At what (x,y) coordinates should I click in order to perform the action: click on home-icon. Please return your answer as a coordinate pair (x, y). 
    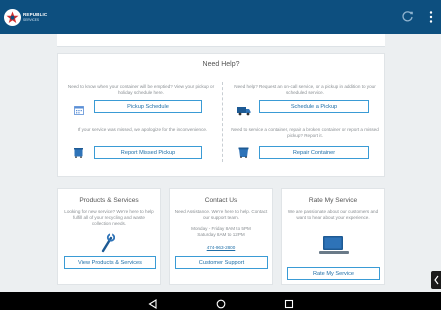
    Looking at the image, I should click on (221, 303).